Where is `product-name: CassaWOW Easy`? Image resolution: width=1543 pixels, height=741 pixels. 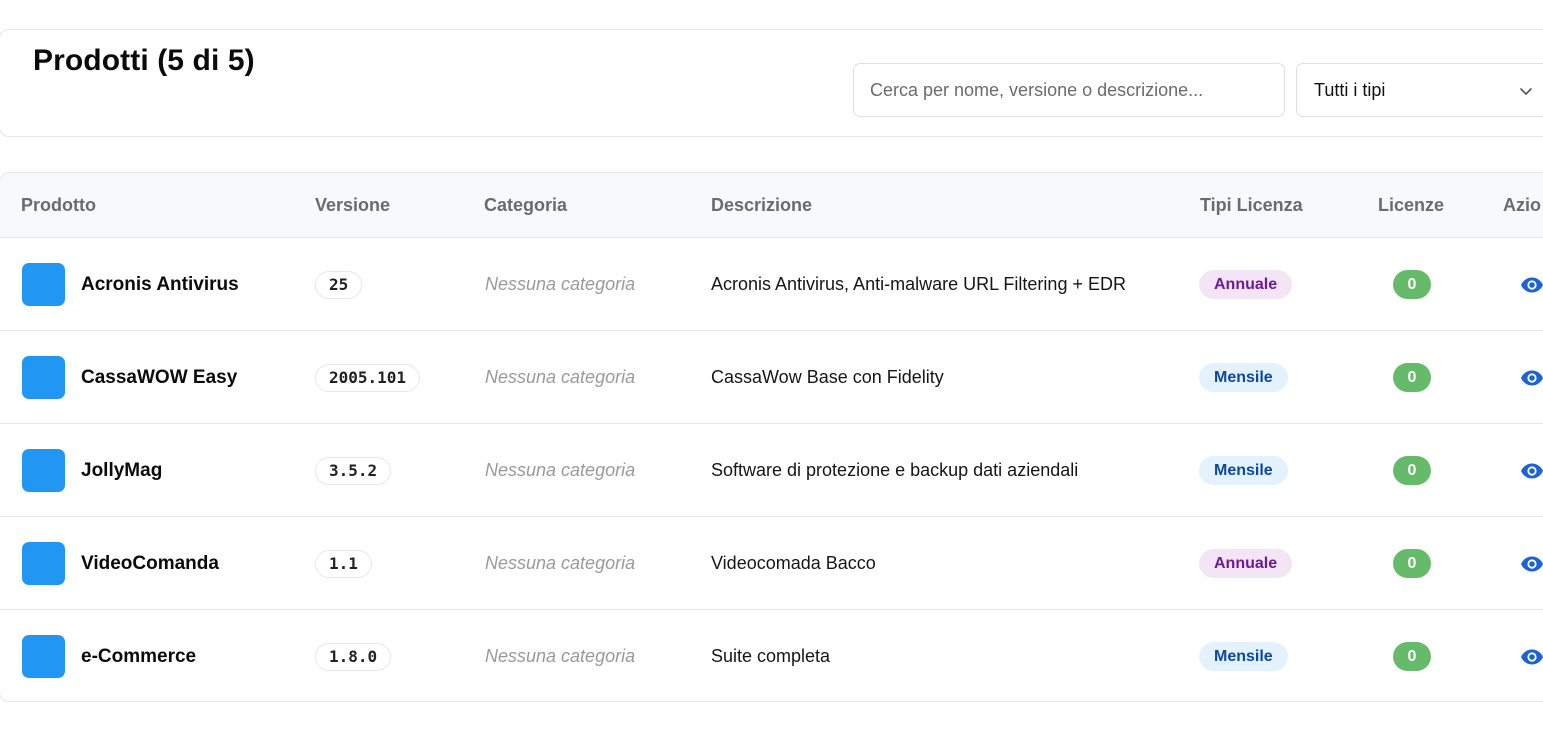
product-name: CassaWOW Easy is located at coordinates (159, 378).